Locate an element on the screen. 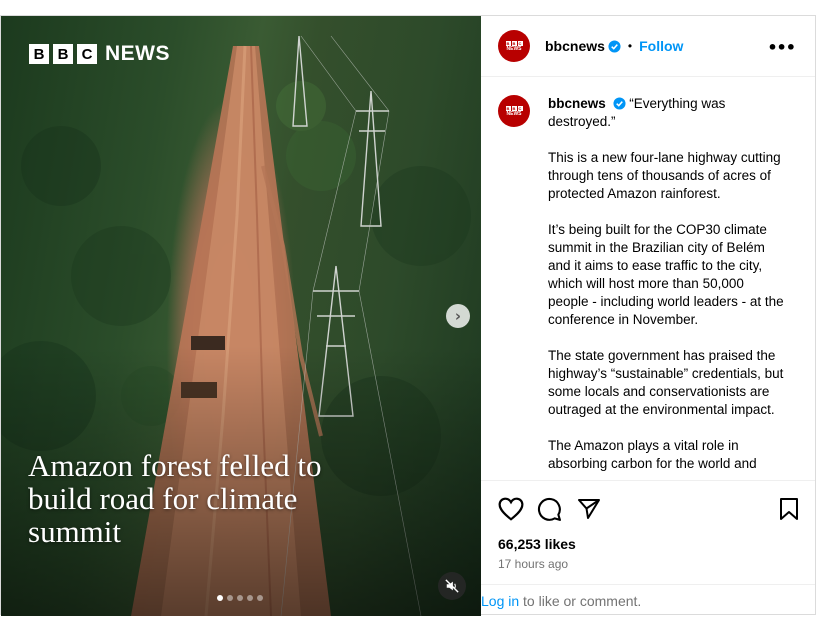 This screenshot has height=621, width=818. share-icon is located at coordinates (589, 509).